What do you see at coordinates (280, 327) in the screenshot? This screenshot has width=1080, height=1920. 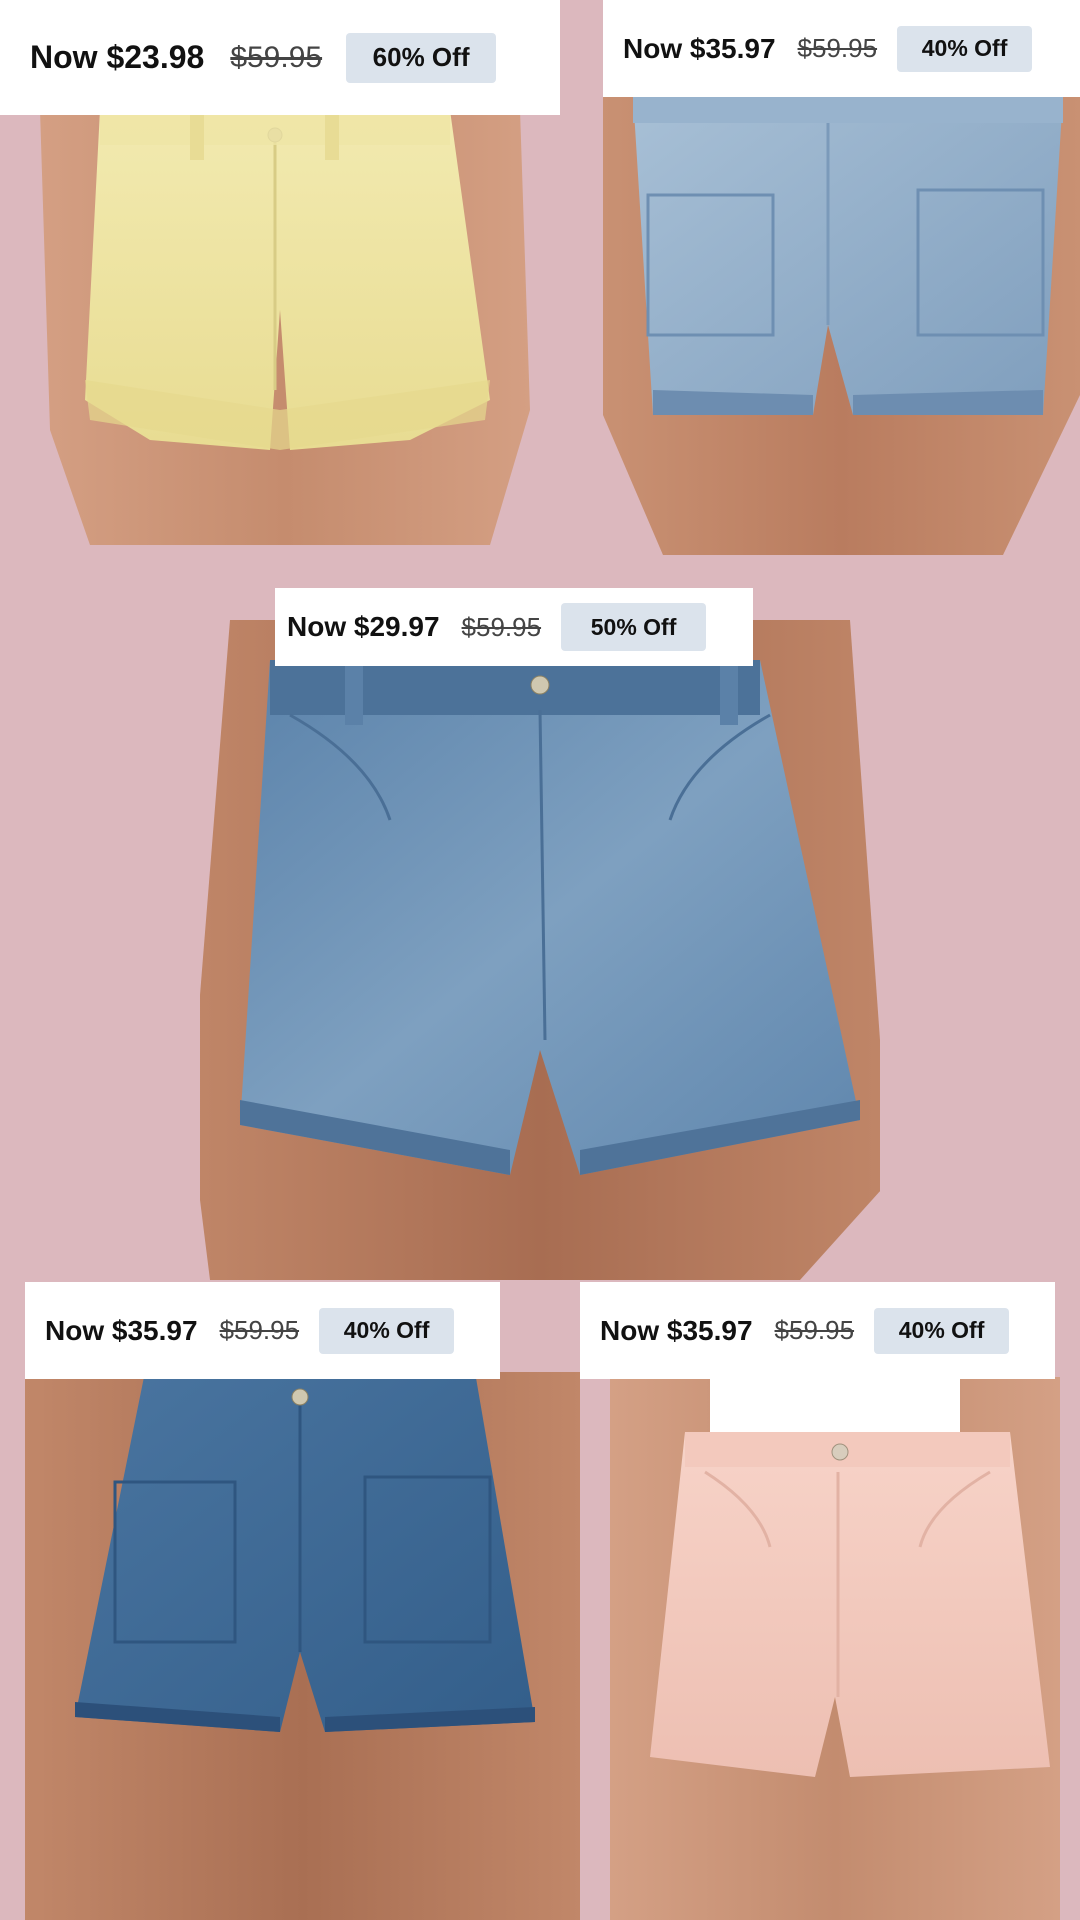 I see `product-image-yellow-shorts` at bounding box center [280, 327].